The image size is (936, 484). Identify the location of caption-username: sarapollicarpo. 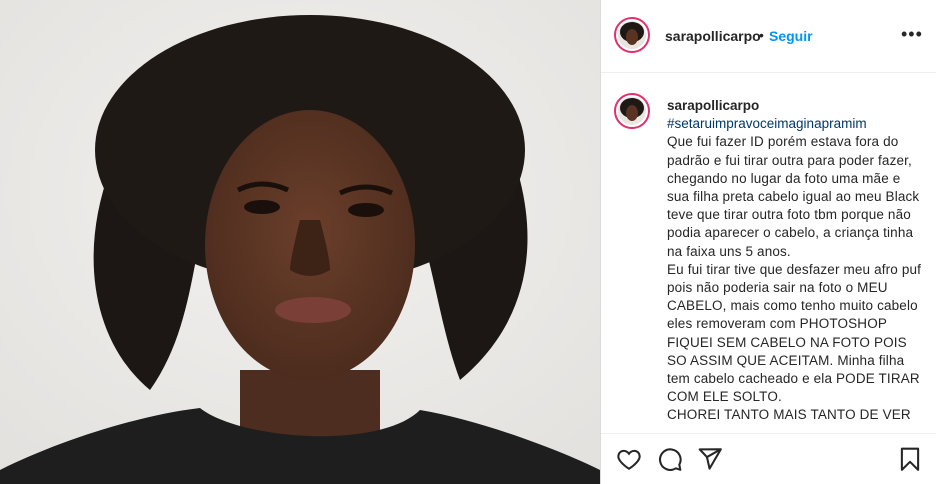
(794, 106).